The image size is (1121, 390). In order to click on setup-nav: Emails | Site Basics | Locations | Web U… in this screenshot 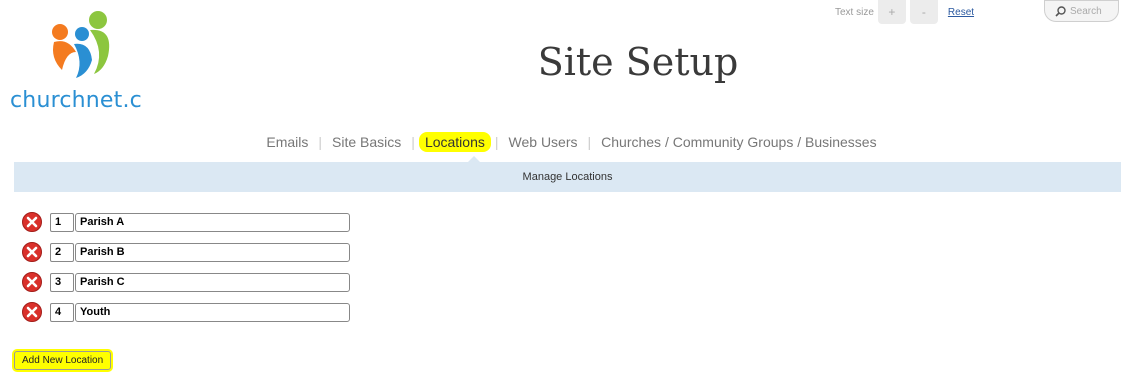, I will do `click(560, 142)`.